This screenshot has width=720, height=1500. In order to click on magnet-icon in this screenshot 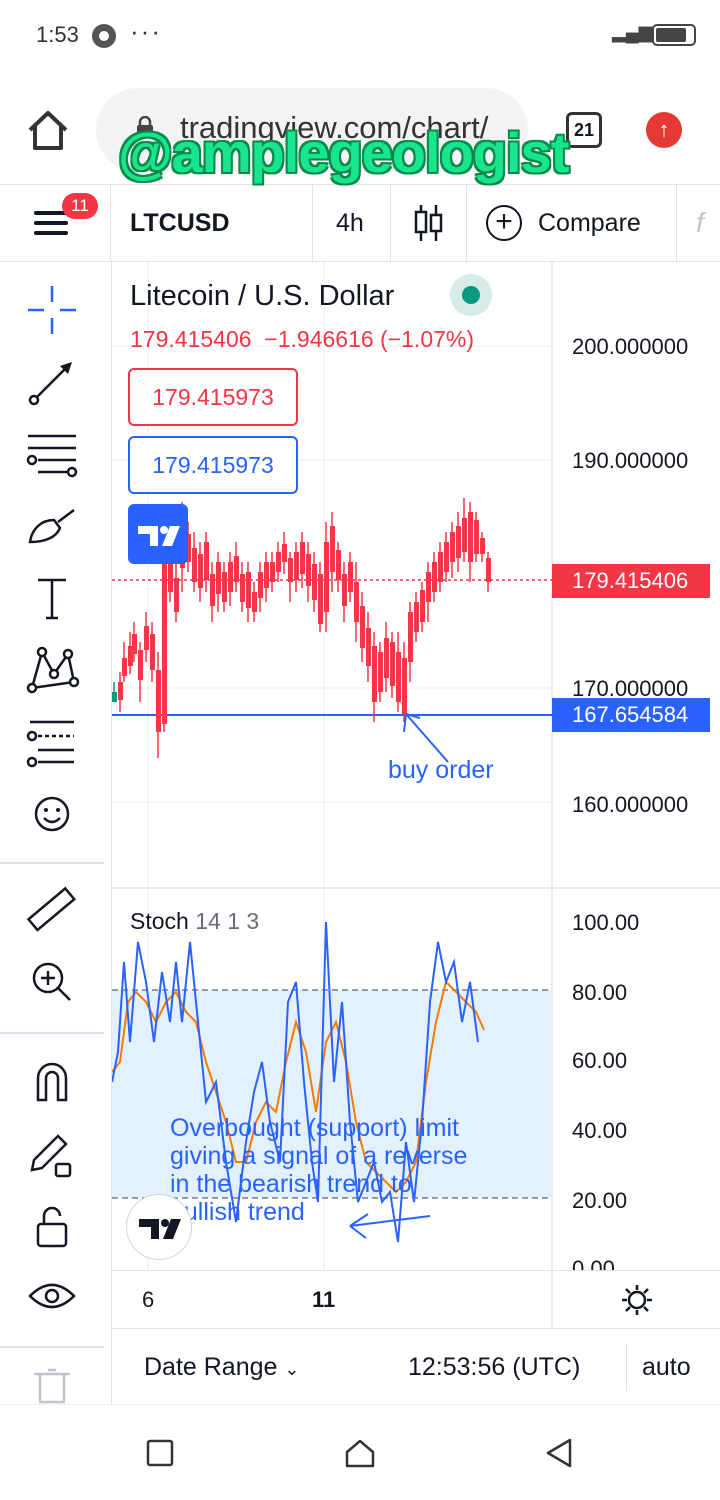, I will do `click(52, 1082)`.